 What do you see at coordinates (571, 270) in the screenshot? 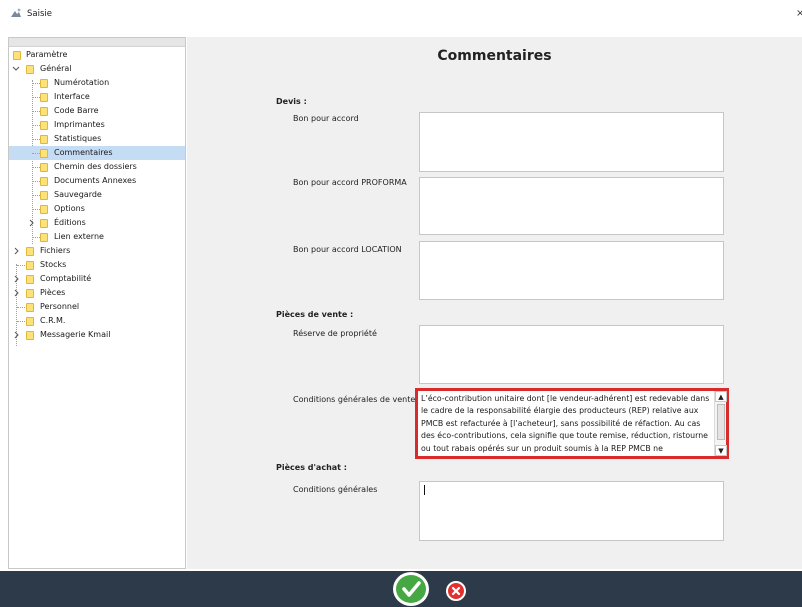
I see `bon-pour-accord-location-field` at bounding box center [571, 270].